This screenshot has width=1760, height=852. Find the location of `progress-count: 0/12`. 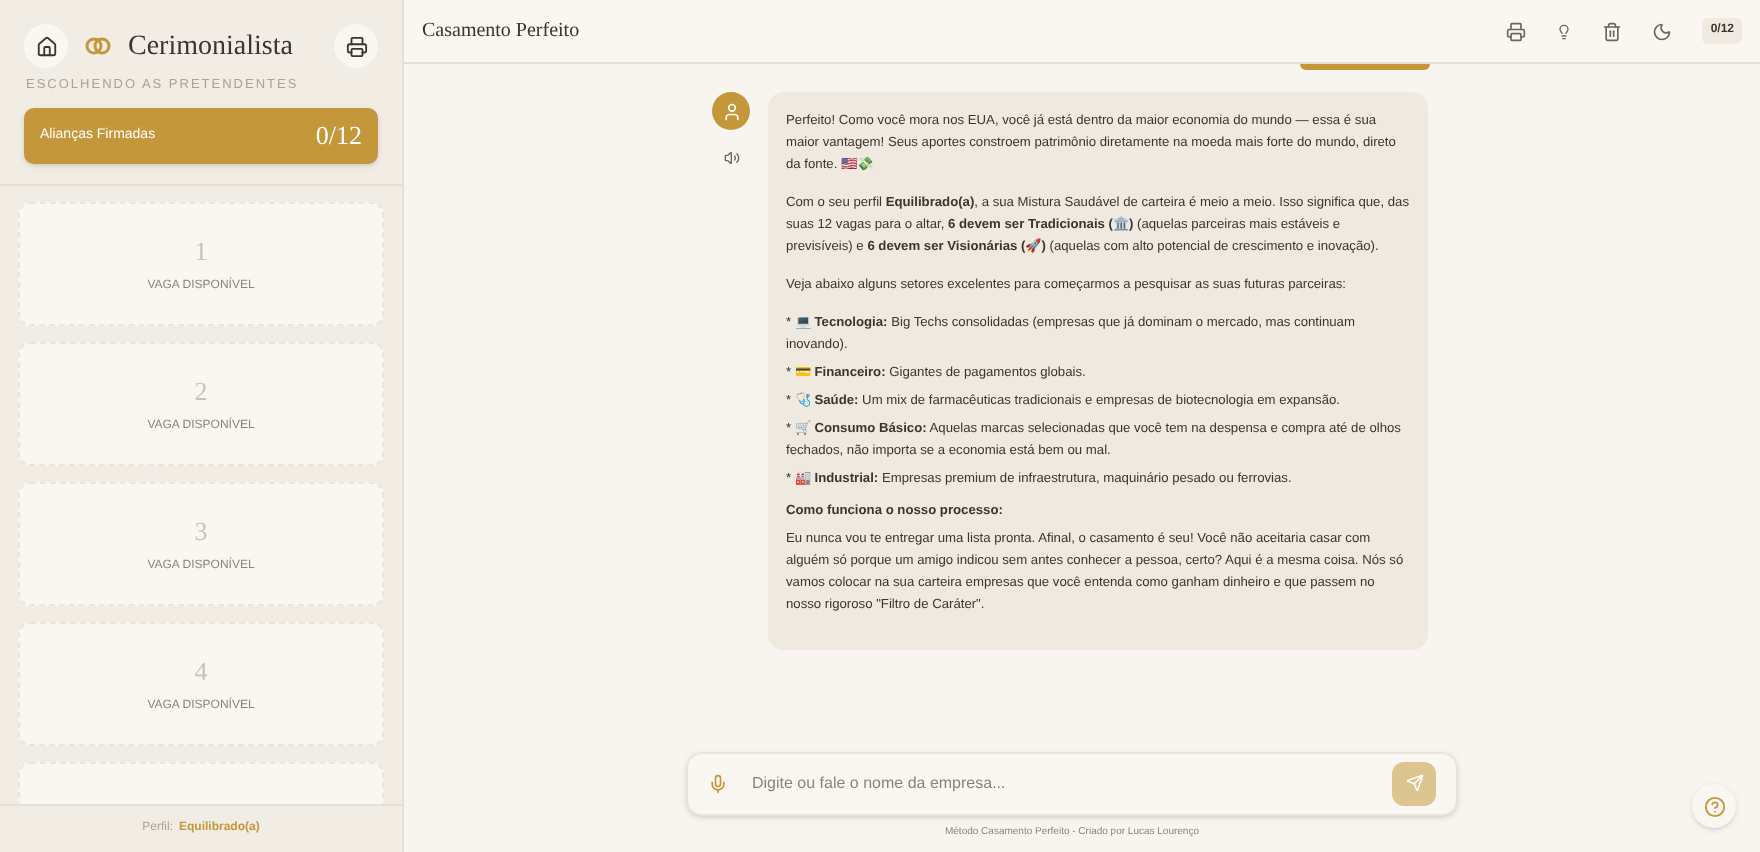

progress-count: 0/12 is located at coordinates (338, 136).